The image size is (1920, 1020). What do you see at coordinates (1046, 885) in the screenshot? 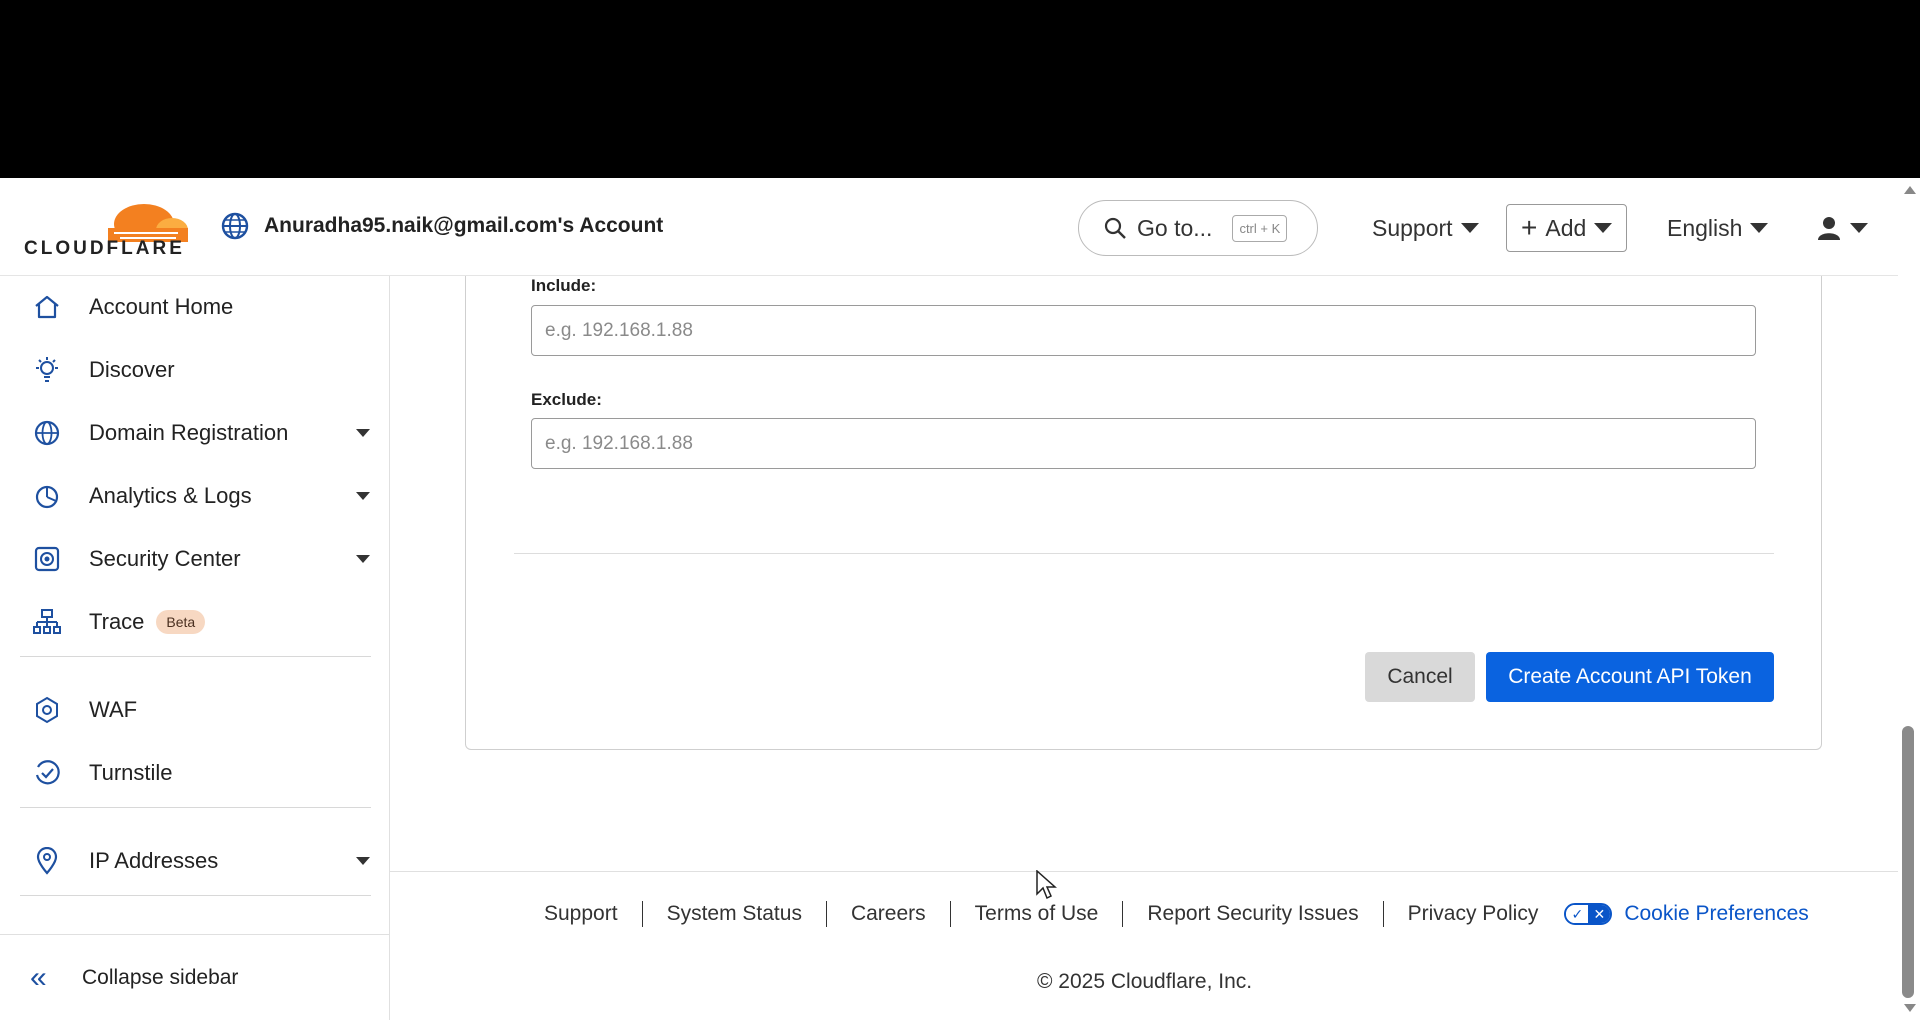
I see `mouse-cursor-icon` at bounding box center [1046, 885].